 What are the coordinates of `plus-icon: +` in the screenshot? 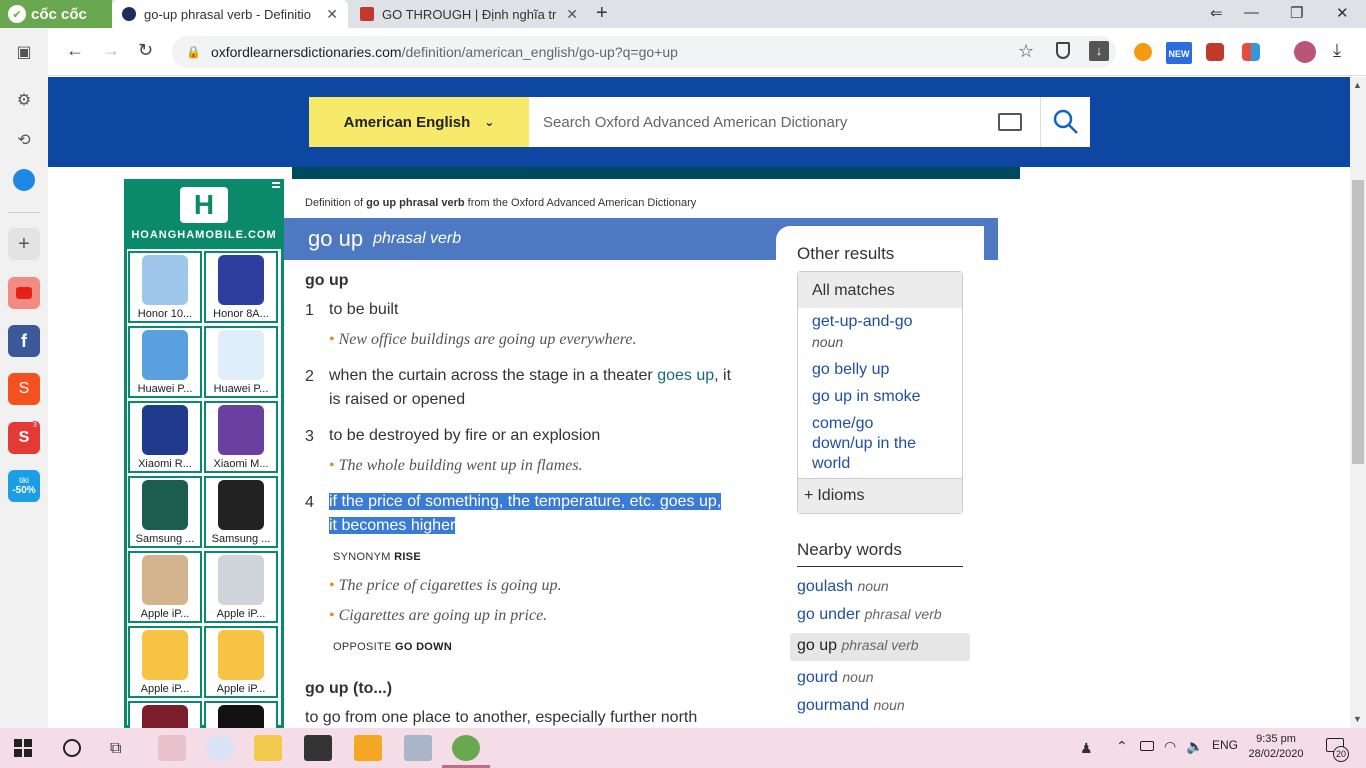 It's located at (809, 495).